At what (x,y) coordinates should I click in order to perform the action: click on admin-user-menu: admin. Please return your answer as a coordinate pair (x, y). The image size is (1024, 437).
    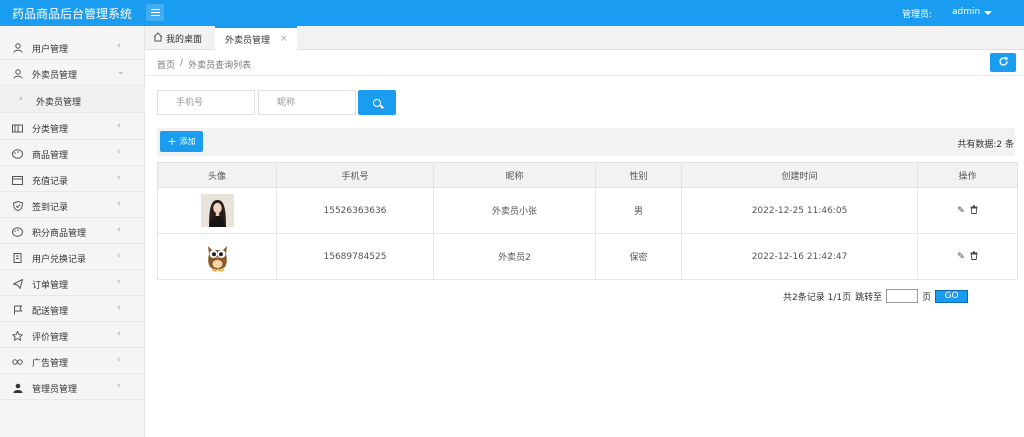
    Looking at the image, I should click on (972, 12).